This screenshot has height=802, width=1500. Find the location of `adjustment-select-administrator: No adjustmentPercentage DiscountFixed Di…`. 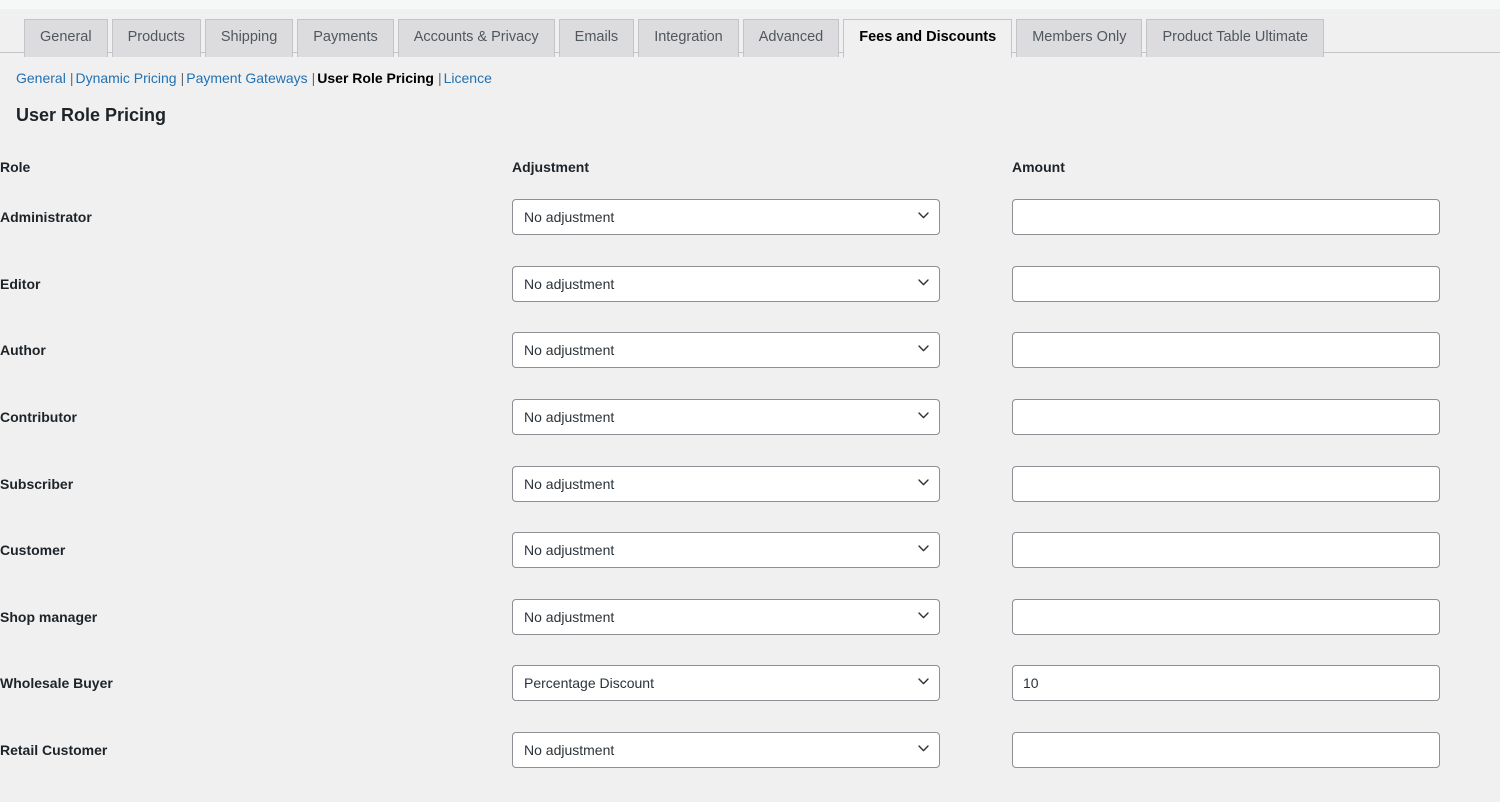

adjustment-select-administrator: No adjustmentPercentage DiscountFixed Di… is located at coordinates (726, 217).